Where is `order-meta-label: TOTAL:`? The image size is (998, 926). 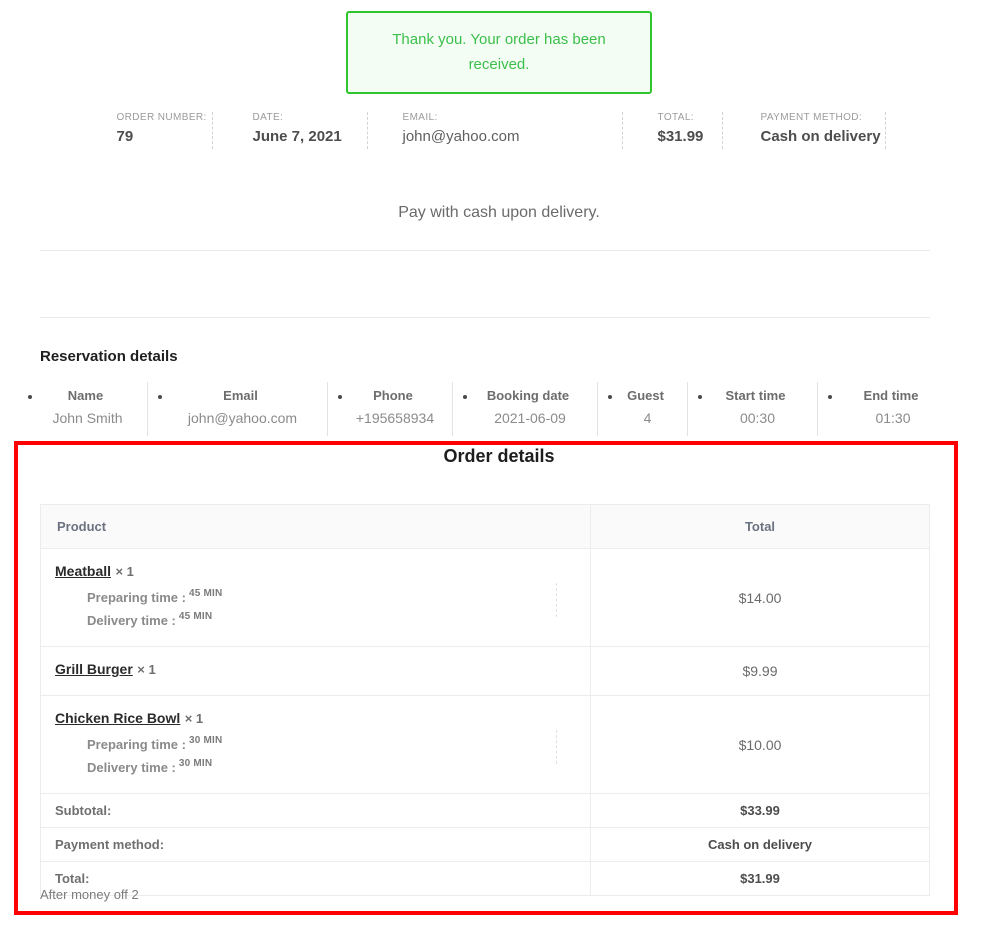
order-meta-label: TOTAL: is located at coordinates (675, 117).